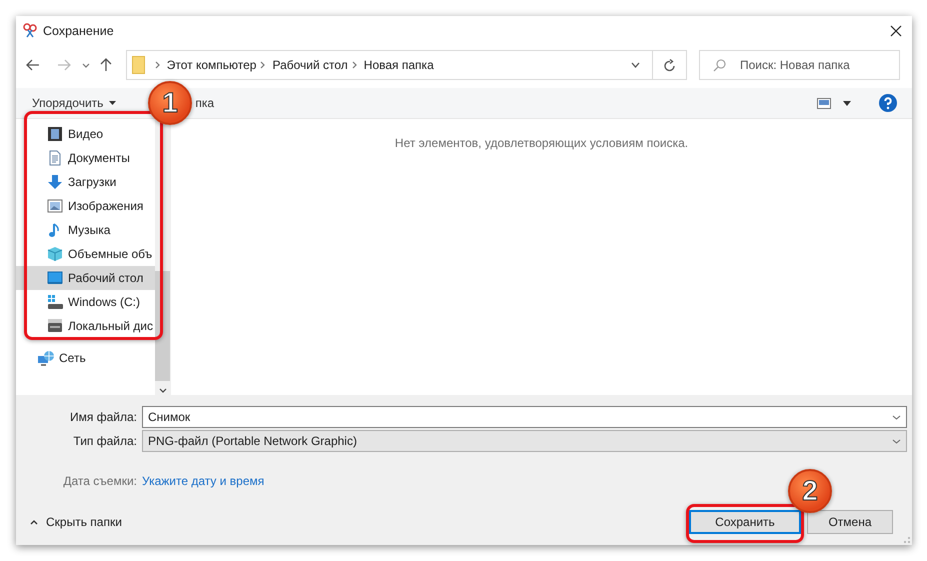 This screenshot has height=561, width=927. What do you see at coordinates (824, 103) in the screenshot?
I see `view-icon` at bounding box center [824, 103].